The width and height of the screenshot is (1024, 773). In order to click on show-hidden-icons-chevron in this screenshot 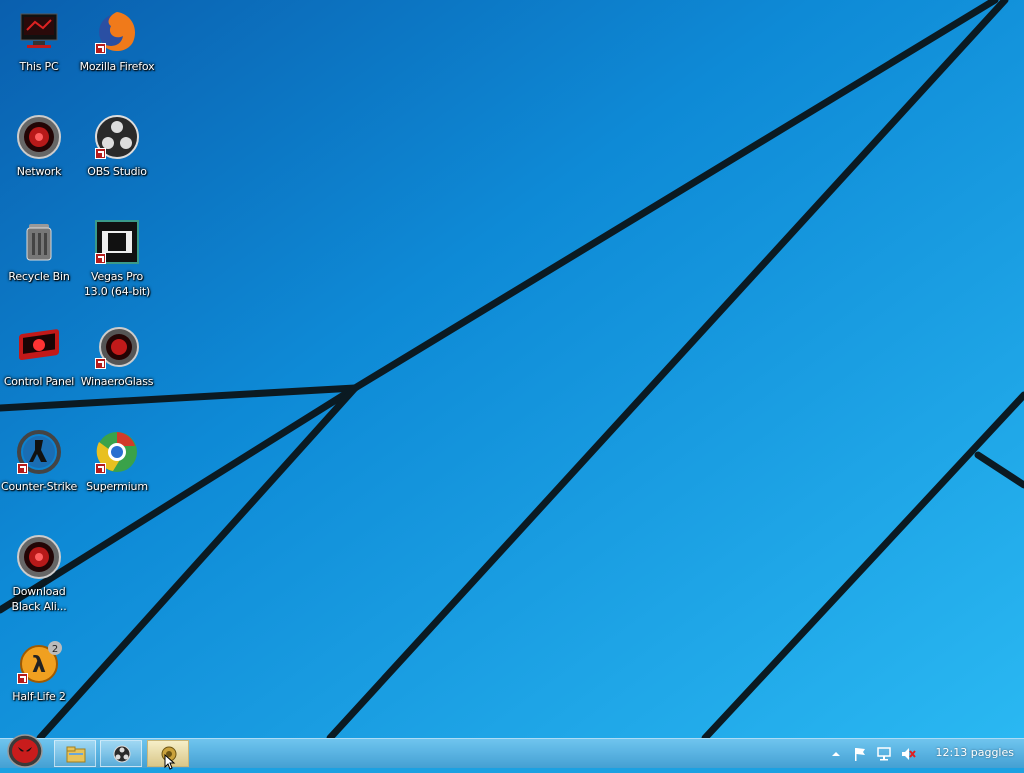, I will do `click(836, 754)`.